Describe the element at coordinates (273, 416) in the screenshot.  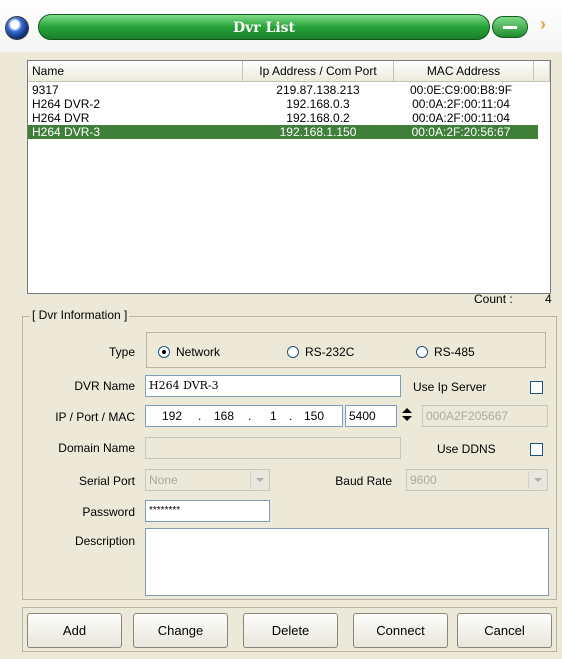
I see `ip-octet-3: 1` at that location.